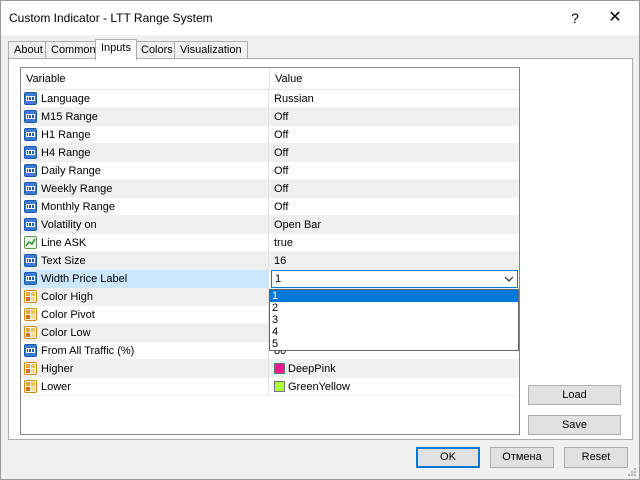 The image size is (640, 480). I want to click on grid-row: Lower GreenYellow, so click(270, 387).